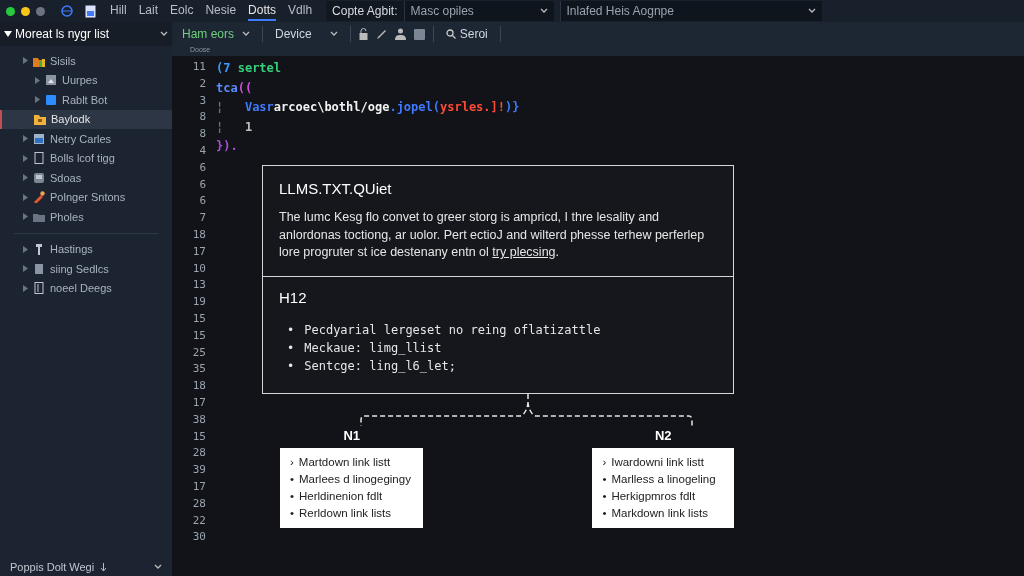 The width and height of the screenshot is (1024, 576). What do you see at coordinates (86, 197) in the screenshot?
I see `tree-item: Polnger Sntons` at bounding box center [86, 197].